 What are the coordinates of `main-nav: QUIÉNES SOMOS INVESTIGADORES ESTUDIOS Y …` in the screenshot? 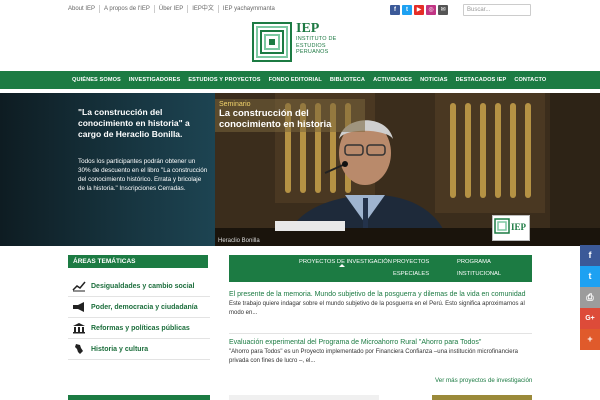 It's located at (300, 80).